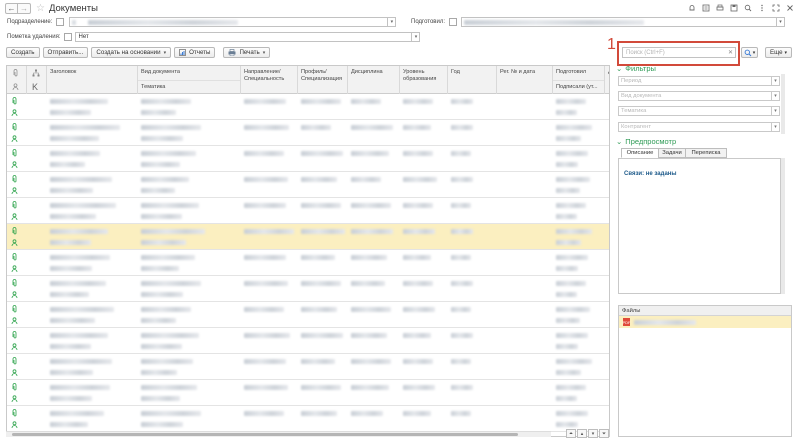 The height and width of the screenshot is (439, 800). What do you see at coordinates (11, 8) in the screenshot?
I see `back-button: ←` at bounding box center [11, 8].